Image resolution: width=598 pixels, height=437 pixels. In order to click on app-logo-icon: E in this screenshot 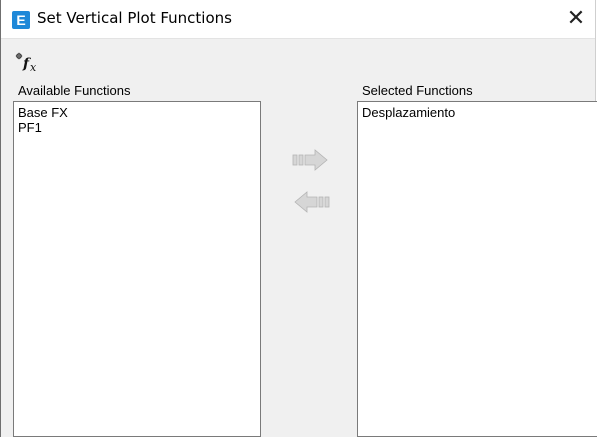, I will do `click(21, 20)`.